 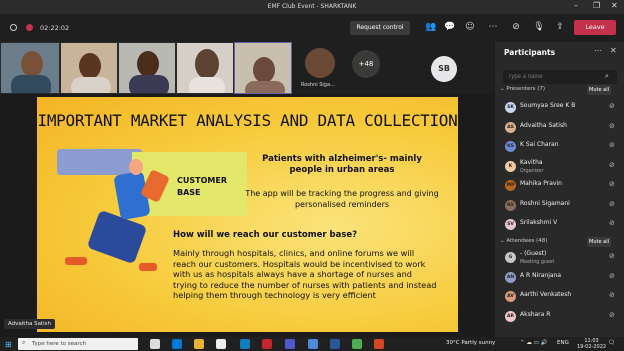 What do you see at coordinates (335, 344) in the screenshot?
I see `word-icon` at bounding box center [335, 344].